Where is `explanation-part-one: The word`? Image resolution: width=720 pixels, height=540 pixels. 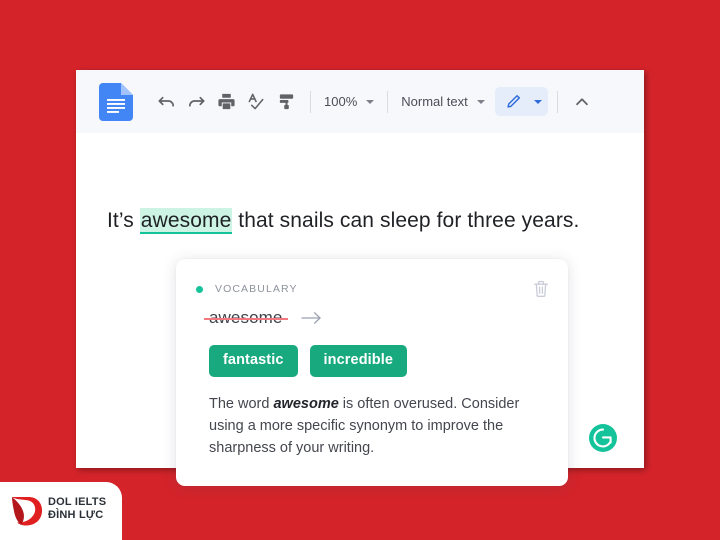
explanation-part-one: The word is located at coordinates (241, 404).